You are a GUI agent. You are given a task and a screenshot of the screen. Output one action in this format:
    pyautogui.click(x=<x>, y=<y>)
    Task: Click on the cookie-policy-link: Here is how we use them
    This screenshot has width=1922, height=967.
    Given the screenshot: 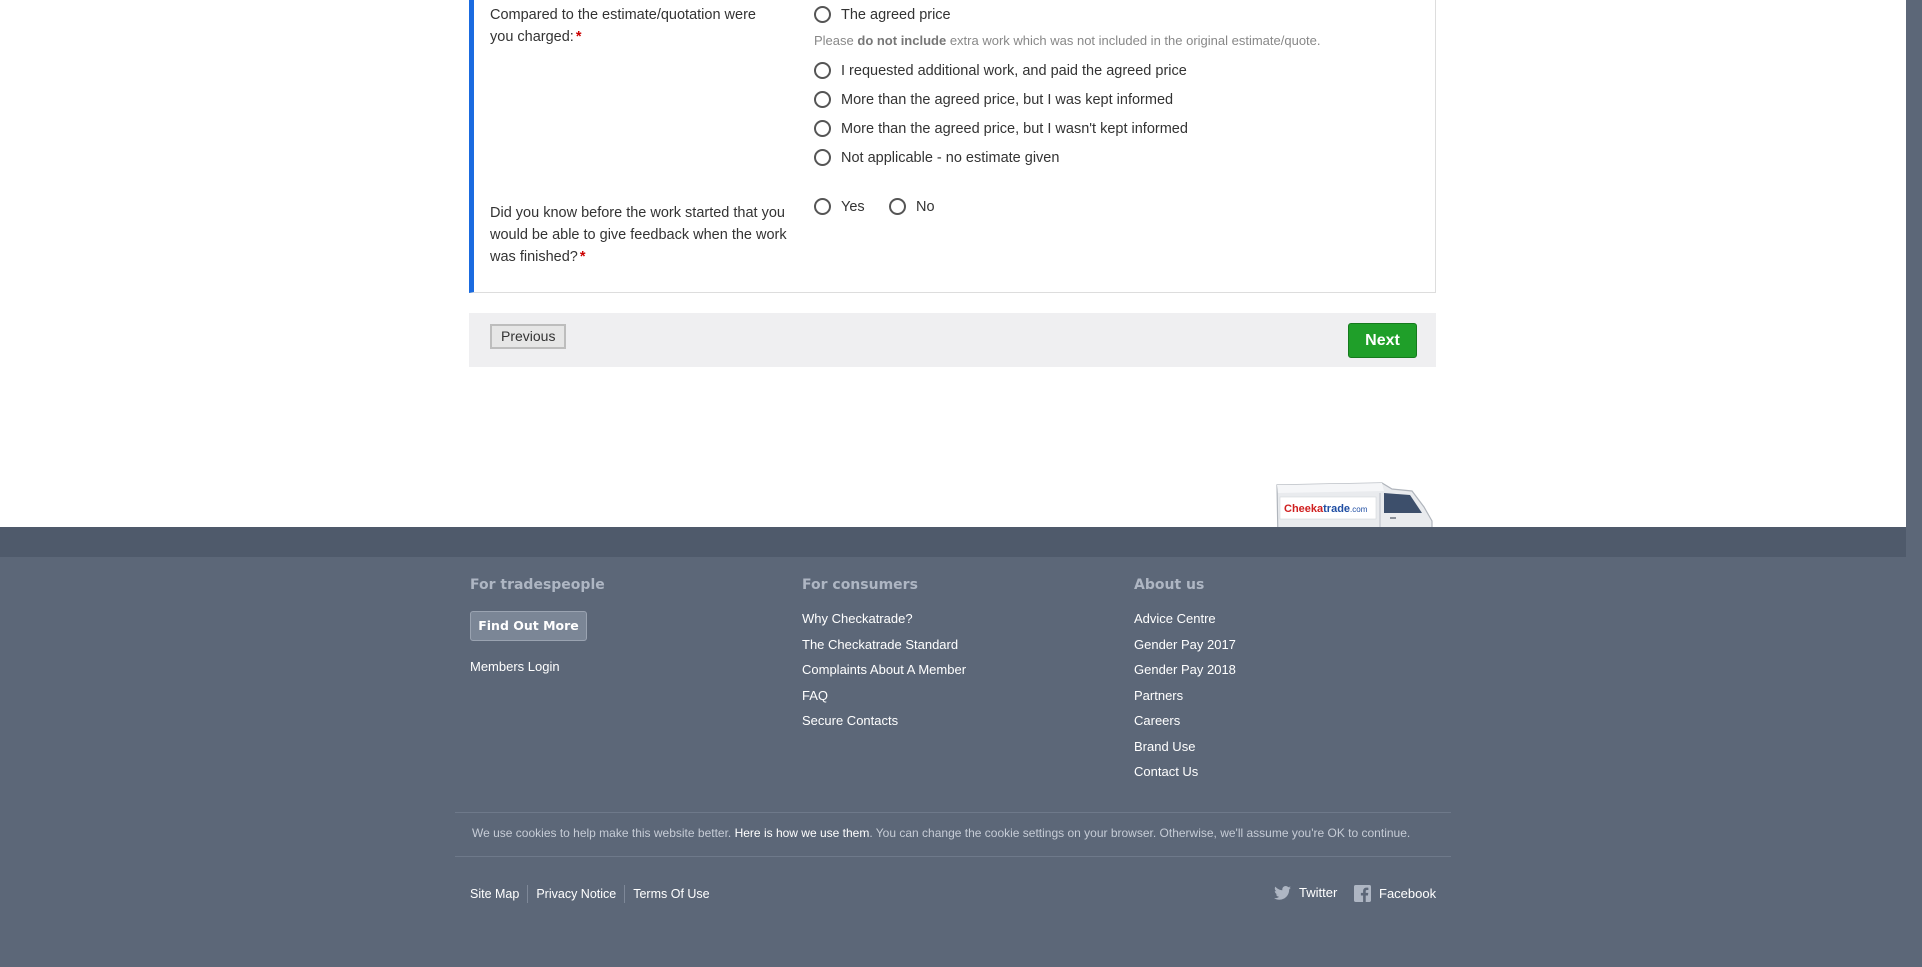 What is the action you would take?
    pyautogui.click(x=802, y=833)
    